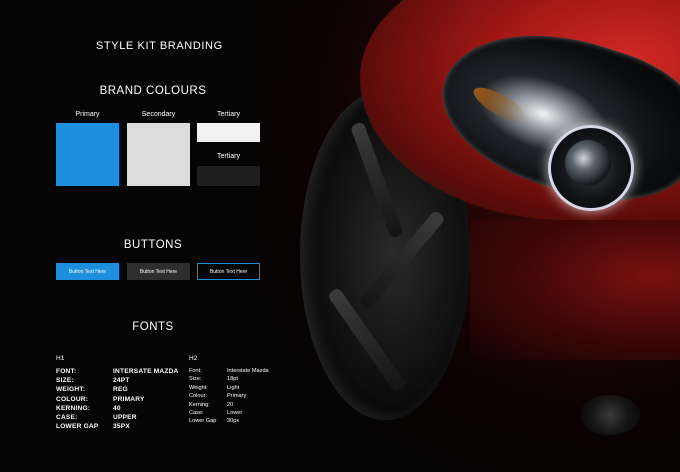  I want to click on swatch-label-primary: Primary, so click(87, 114).